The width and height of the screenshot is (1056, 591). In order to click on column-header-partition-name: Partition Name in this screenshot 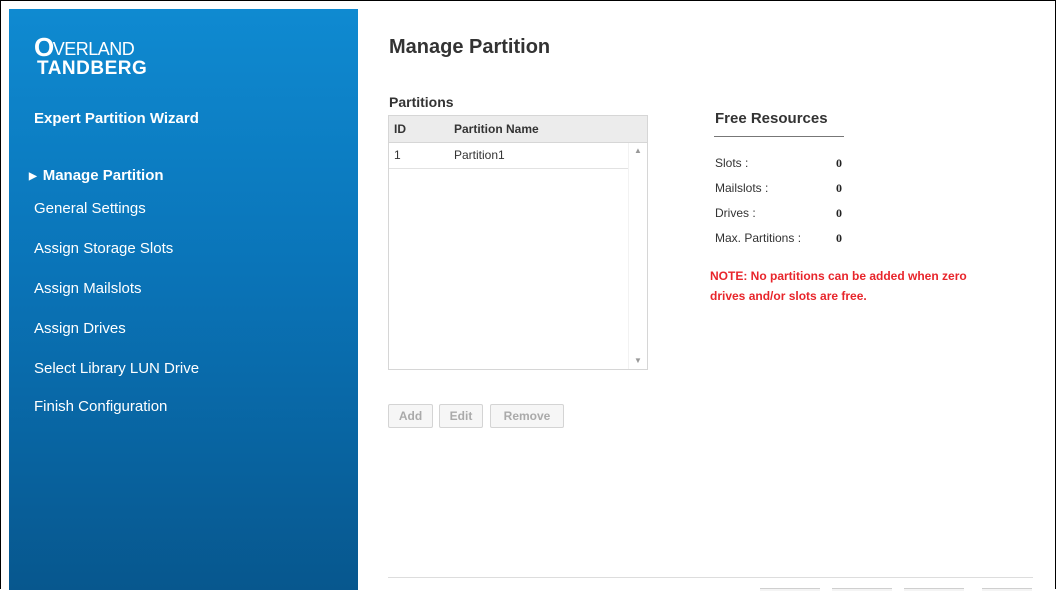, I will do `click(496, 129)`.